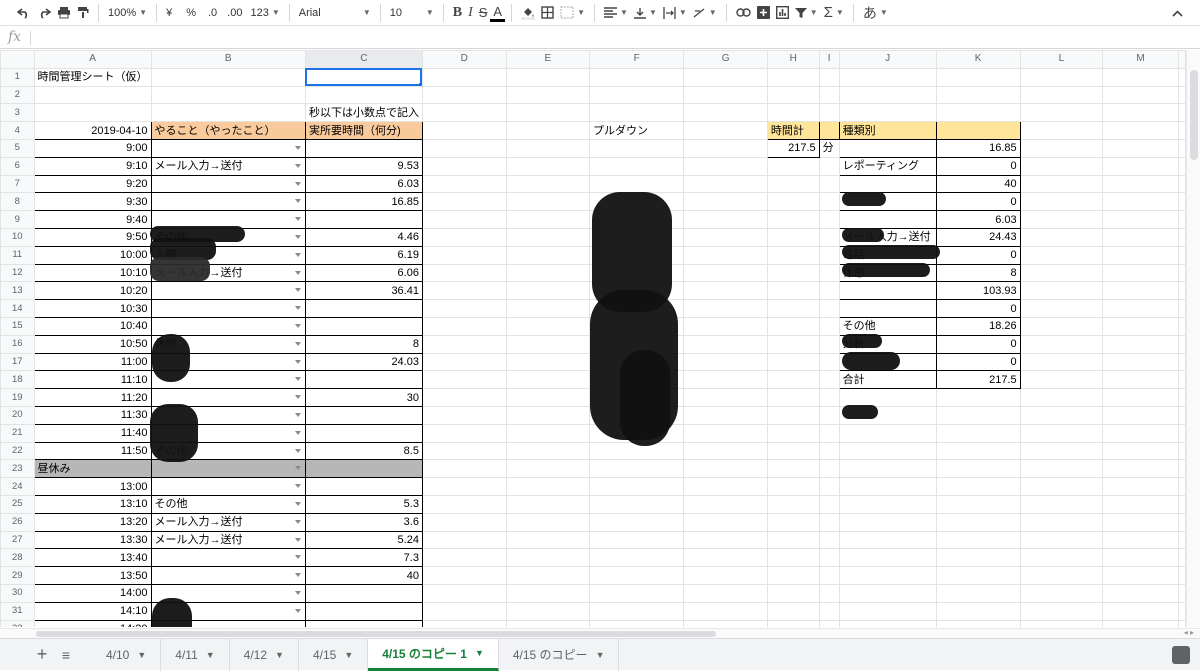  Describe the element at coordinates (1140, 255) in the screenshot. I see `cell-m11` at that location.